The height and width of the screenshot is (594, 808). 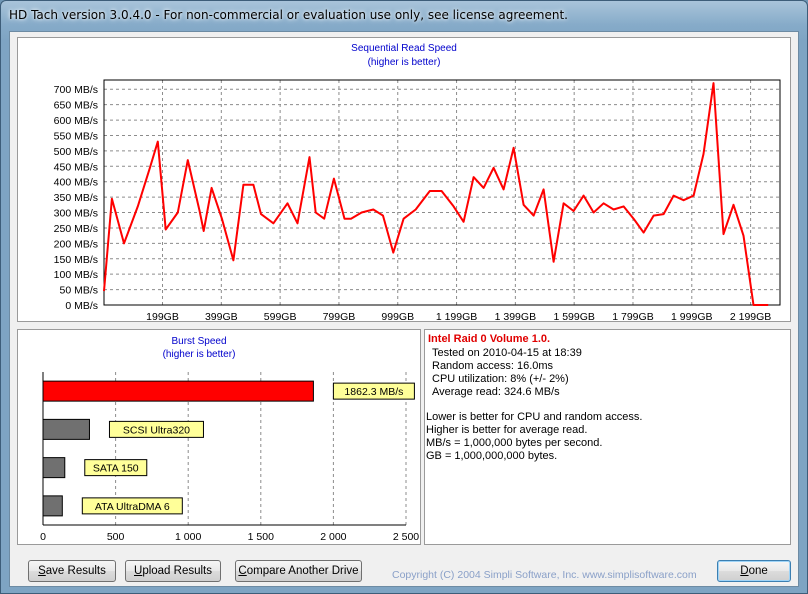 I want to click on seq-y-tick-label: 650 MB/s, so click(x=76, y=106).